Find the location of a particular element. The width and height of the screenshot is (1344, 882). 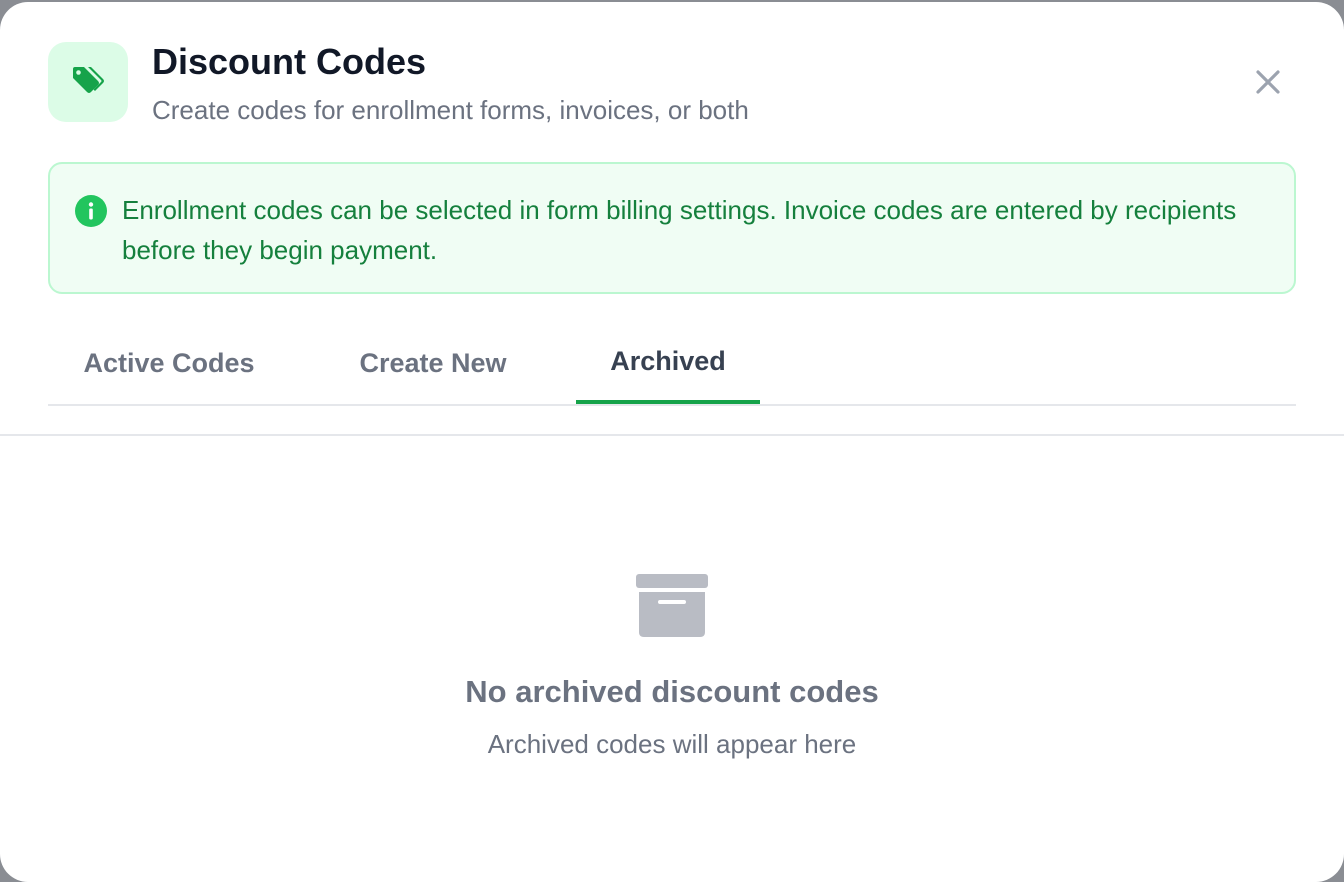

tab-create-new: Create New is located at coordinates (433, 363).